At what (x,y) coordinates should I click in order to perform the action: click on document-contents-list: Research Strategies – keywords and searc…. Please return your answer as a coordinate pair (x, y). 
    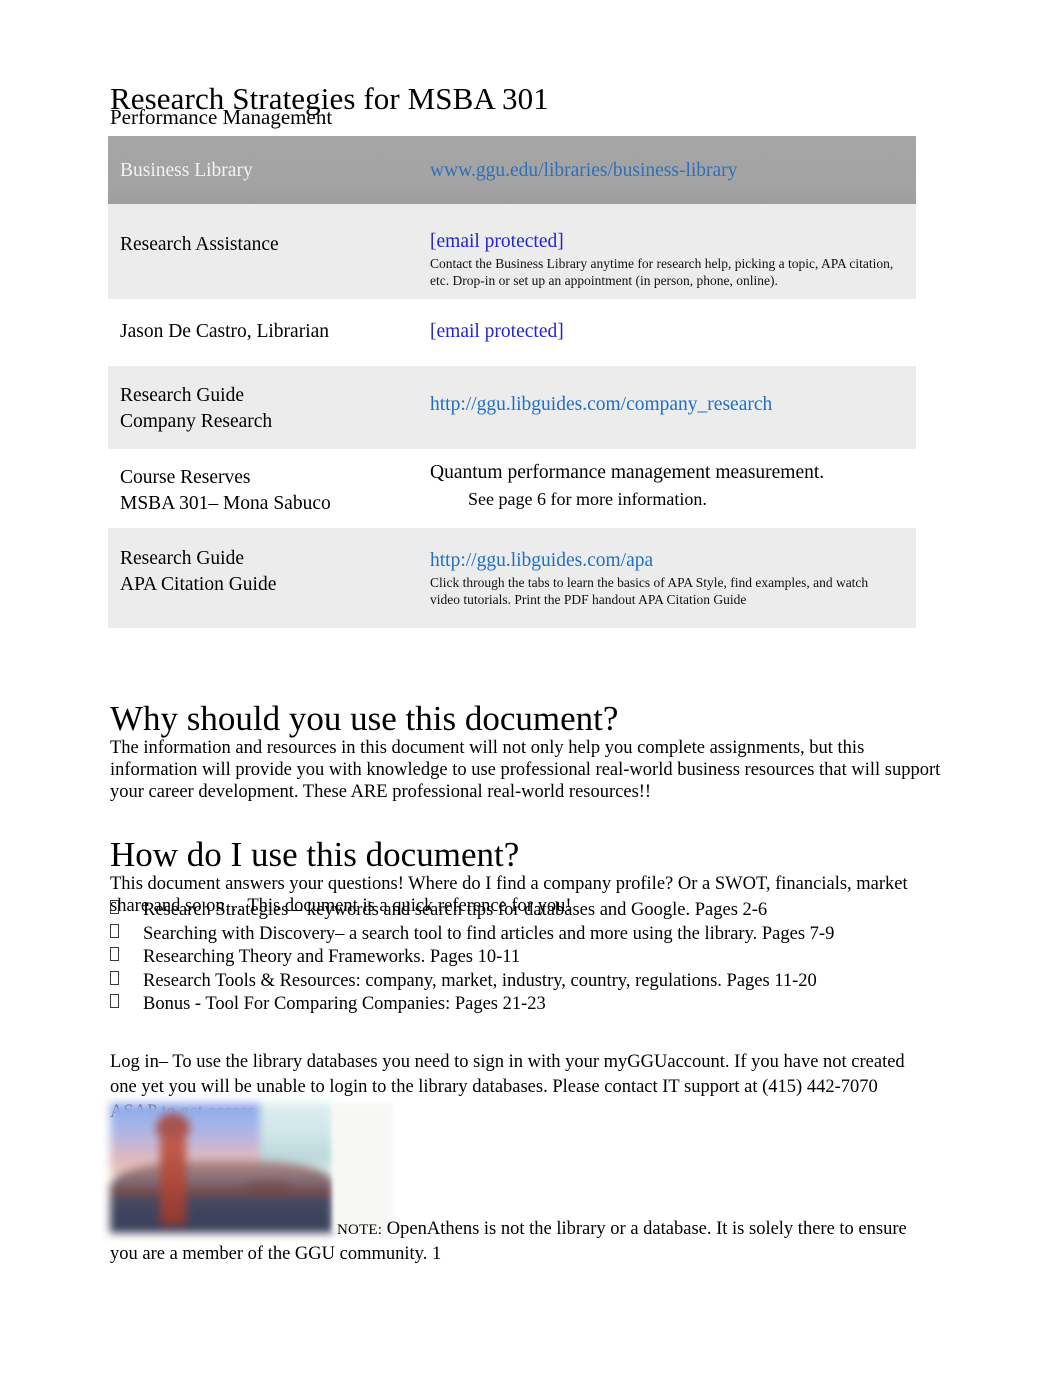
    Looking at the image, I should click on (526, 958).